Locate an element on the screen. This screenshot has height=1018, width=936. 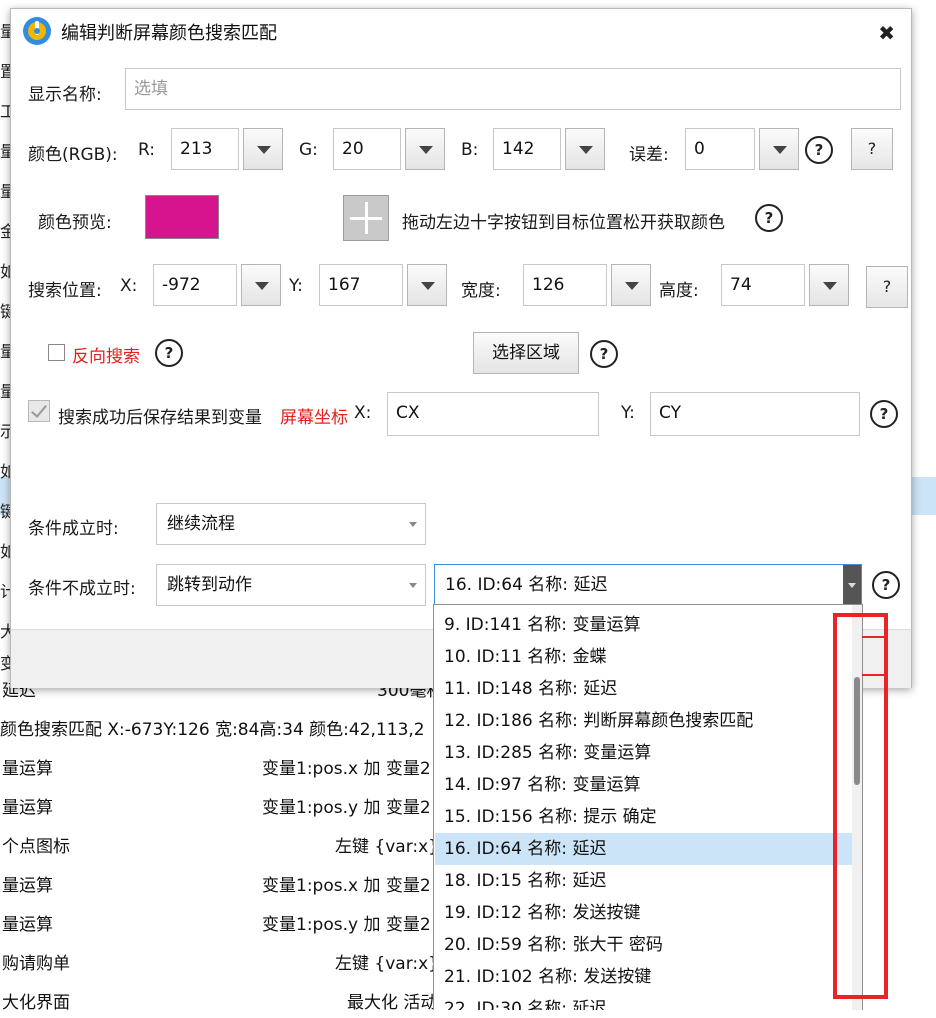
dropdown-option: 18. ID:15 名称: 延迟 is located at coordinates (644, 881).